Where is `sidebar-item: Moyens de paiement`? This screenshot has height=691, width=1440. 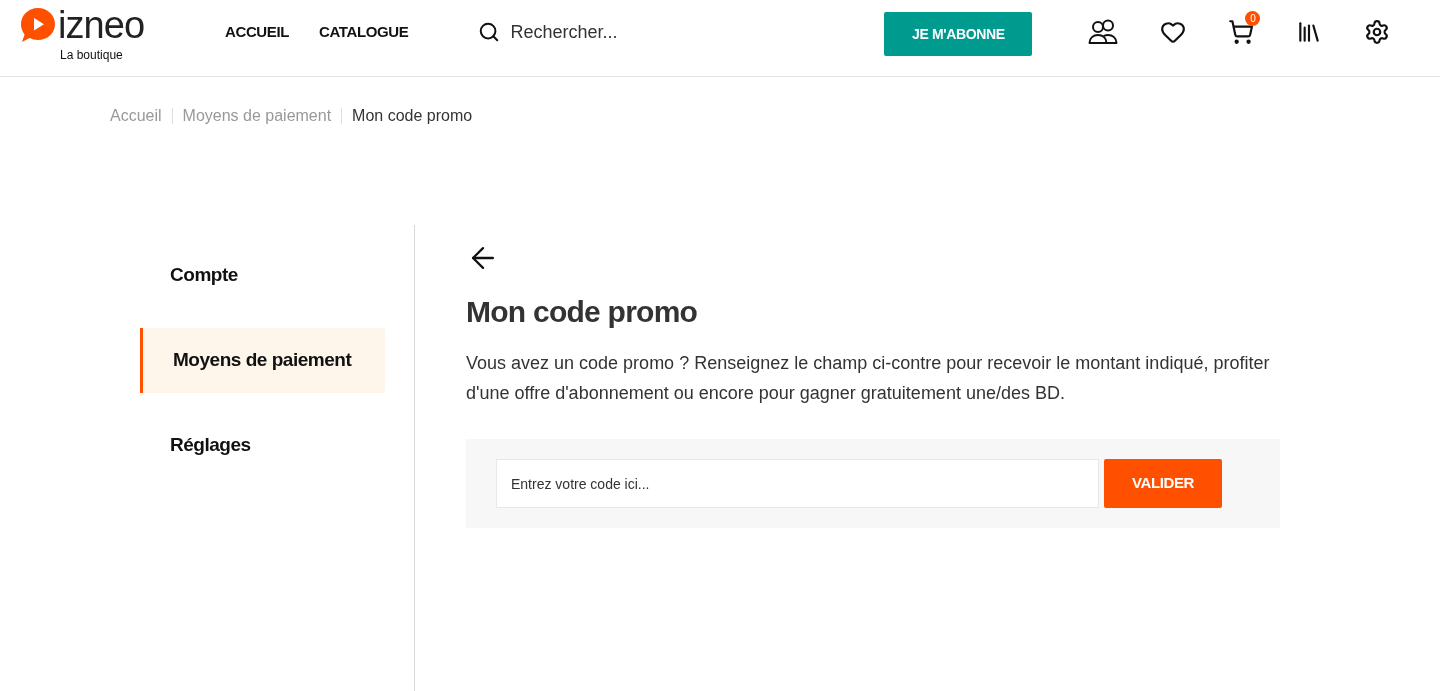
sidebar-item: Moyens de paiement is located at coordinates (262, 360).